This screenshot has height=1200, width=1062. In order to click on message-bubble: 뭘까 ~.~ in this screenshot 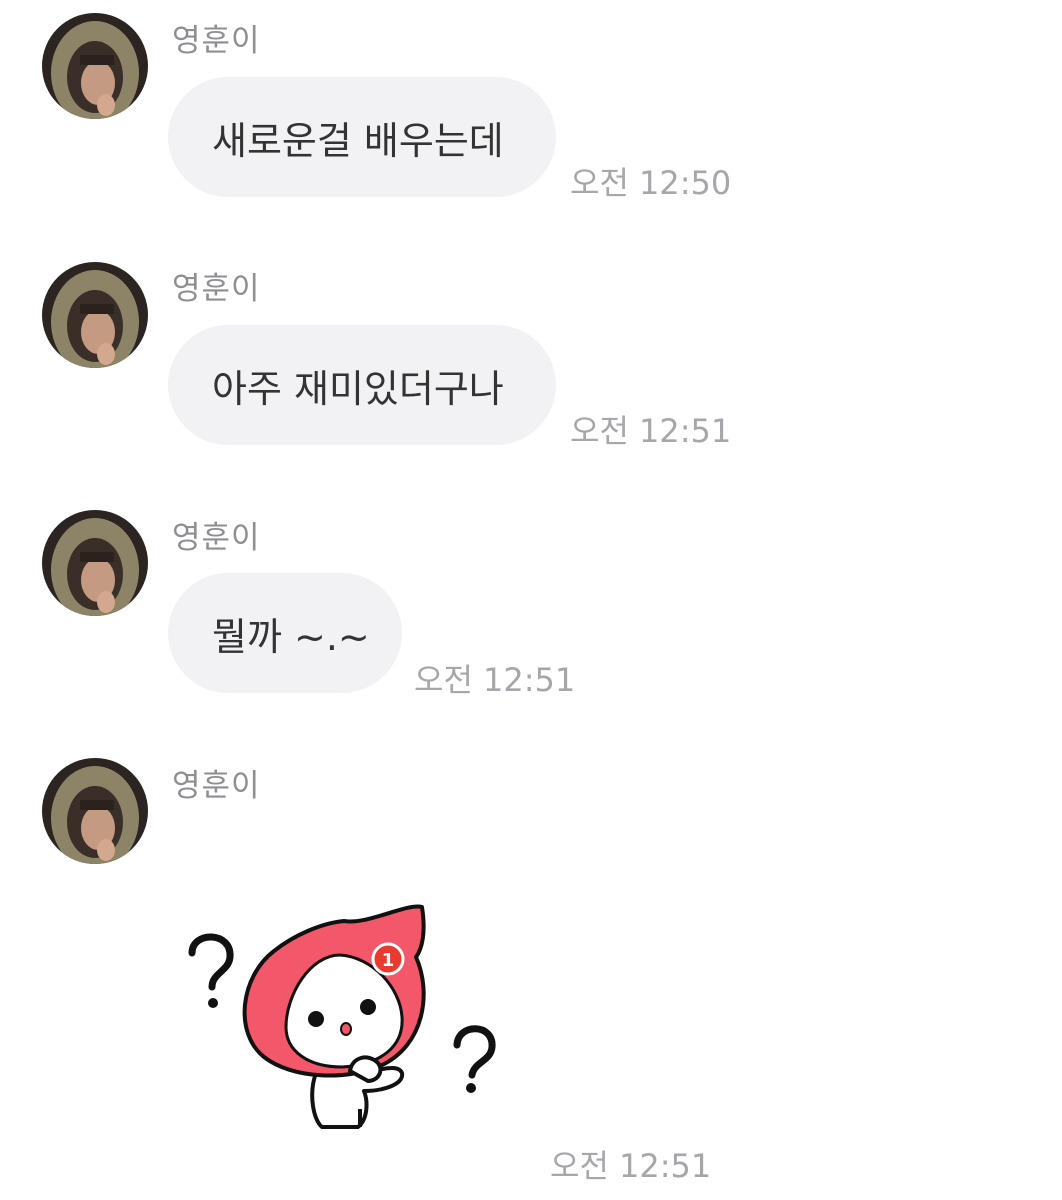, I will do `click(285, 633)`.